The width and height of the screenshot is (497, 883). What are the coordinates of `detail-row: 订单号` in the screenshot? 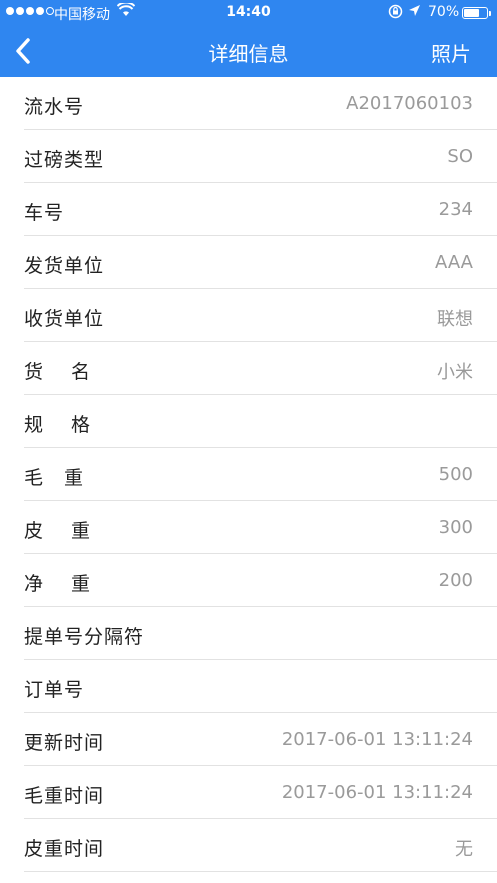 It's located at (260, 686).